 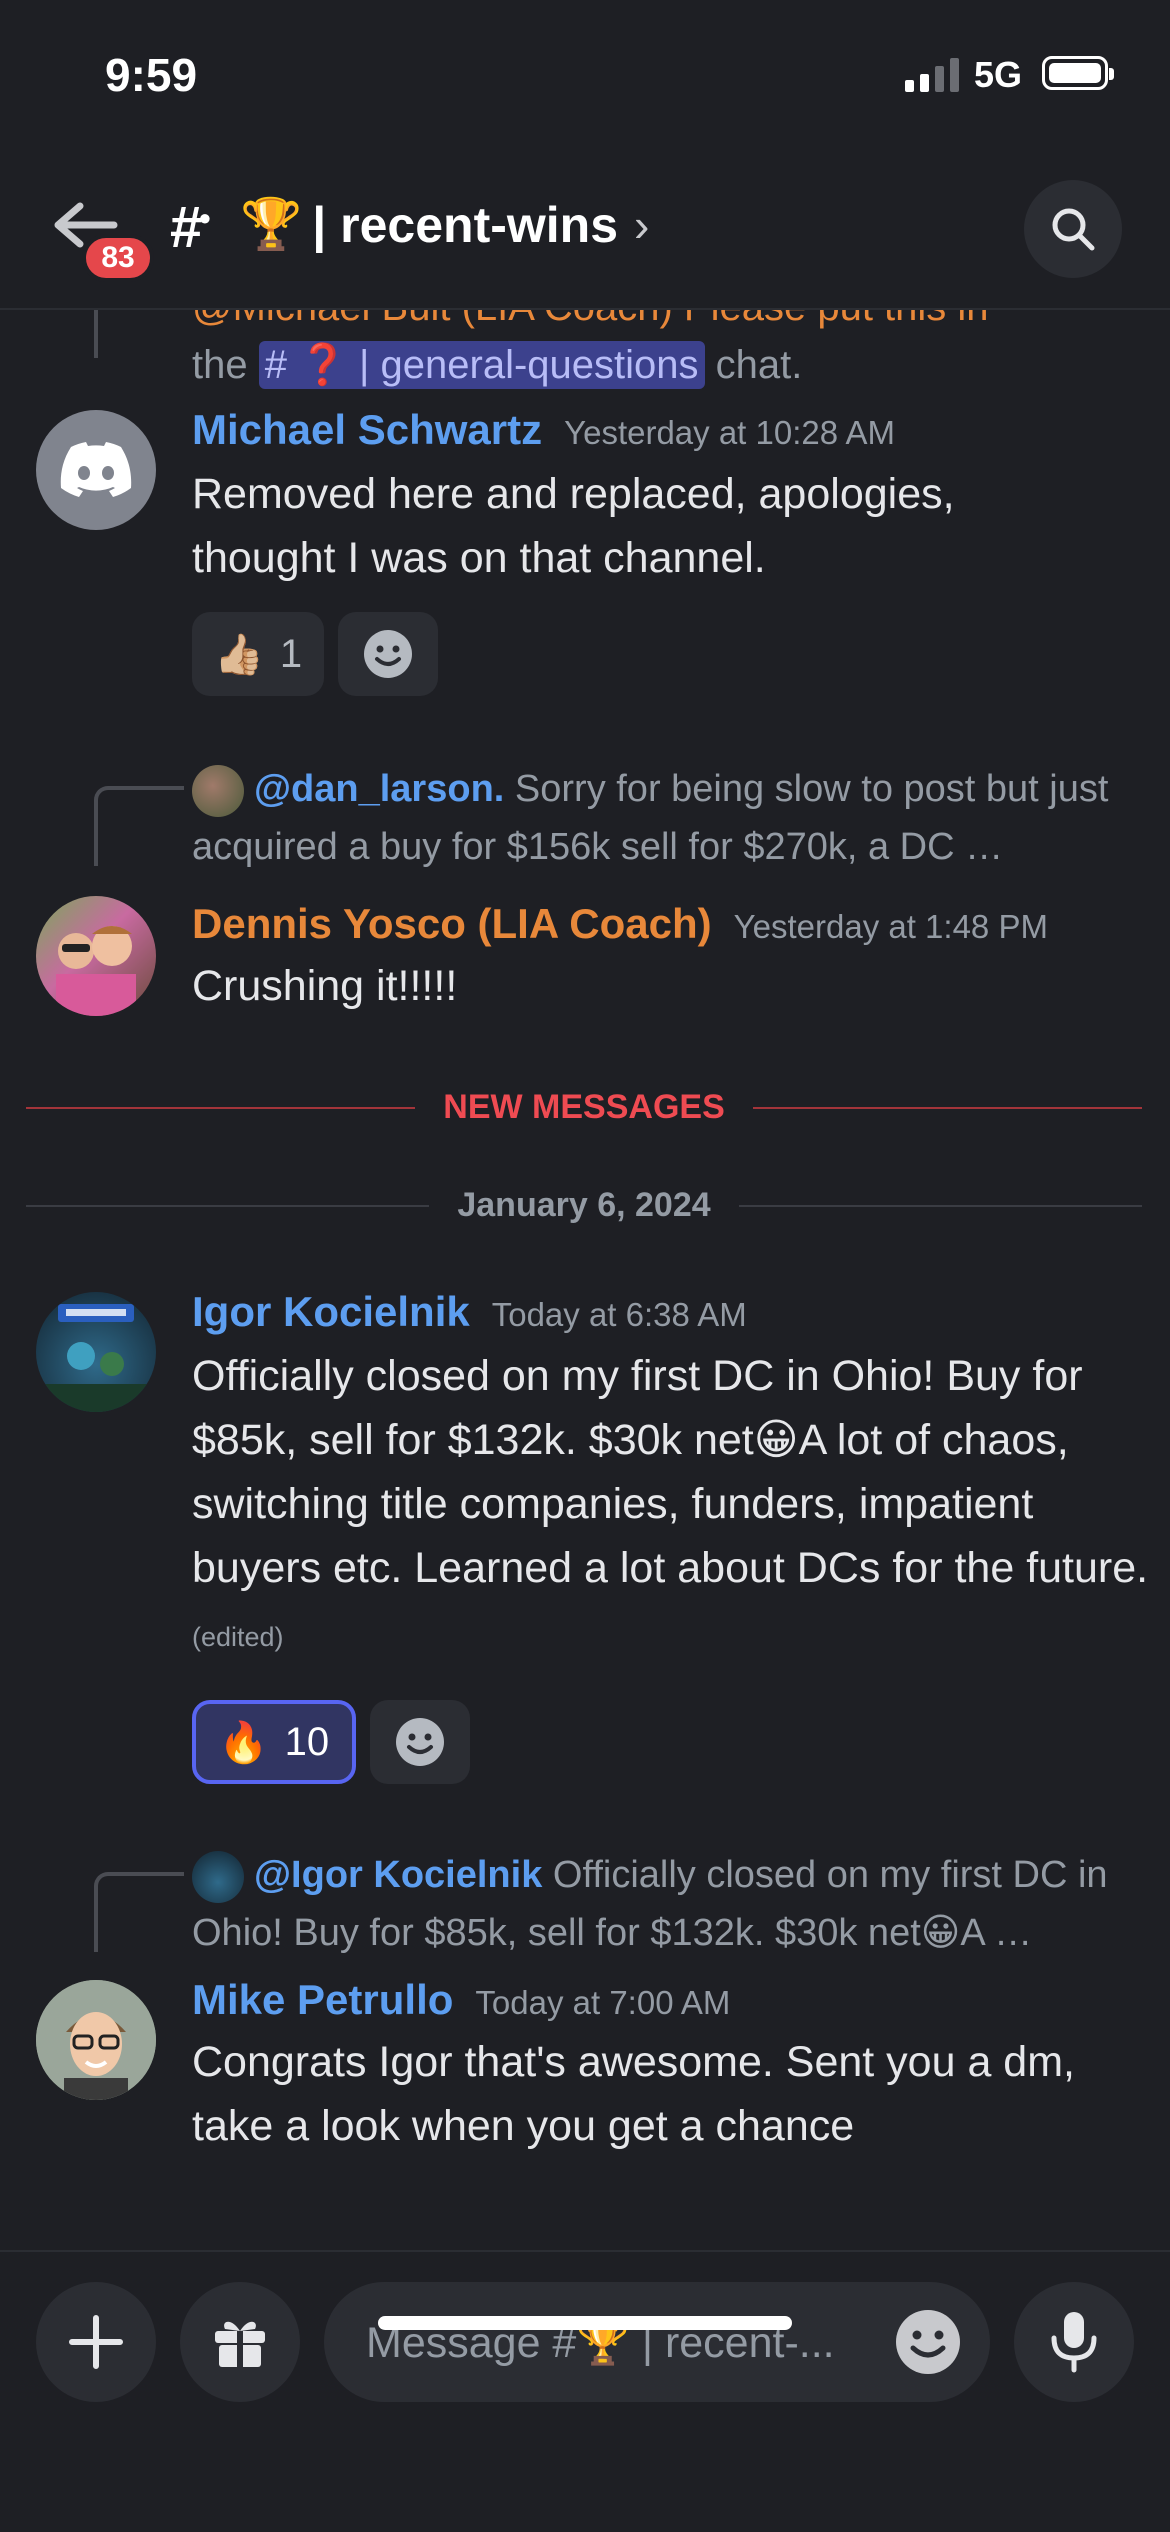 What do you see at coordinates (461, 2000) in the screenshot?
I see `author-name: Mike Petrullo Today at 7:00 AM` at bounding box center [461, 2000].